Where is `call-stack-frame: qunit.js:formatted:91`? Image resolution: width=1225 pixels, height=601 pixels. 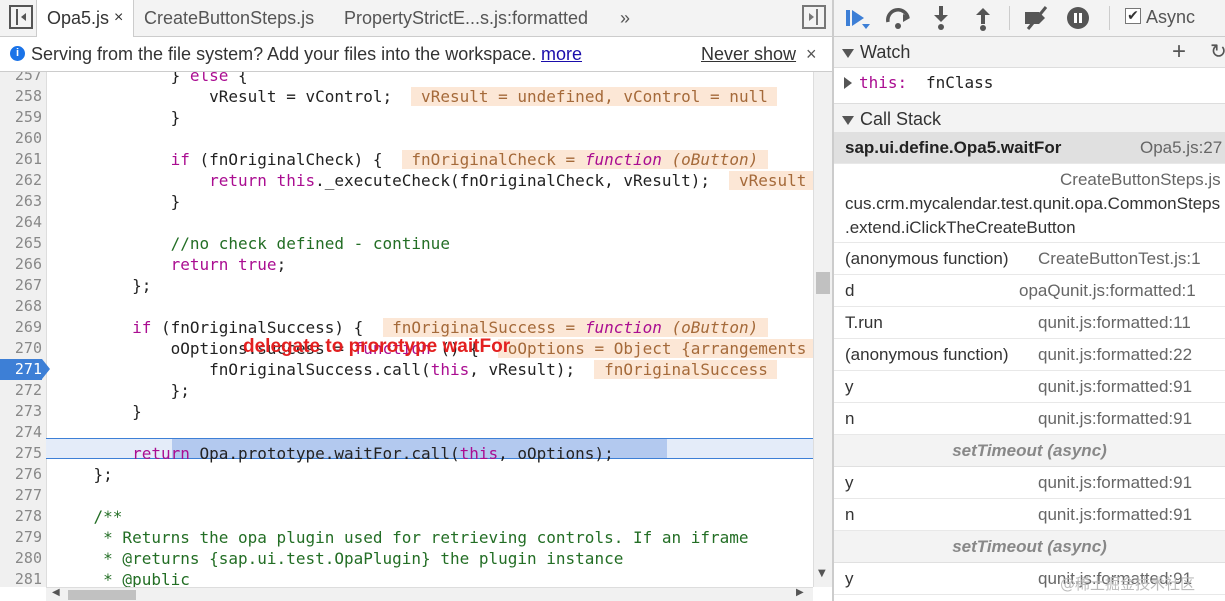
call-stack-frame: qunit.js:formatted:91 is located at coordinates (1029, 598).